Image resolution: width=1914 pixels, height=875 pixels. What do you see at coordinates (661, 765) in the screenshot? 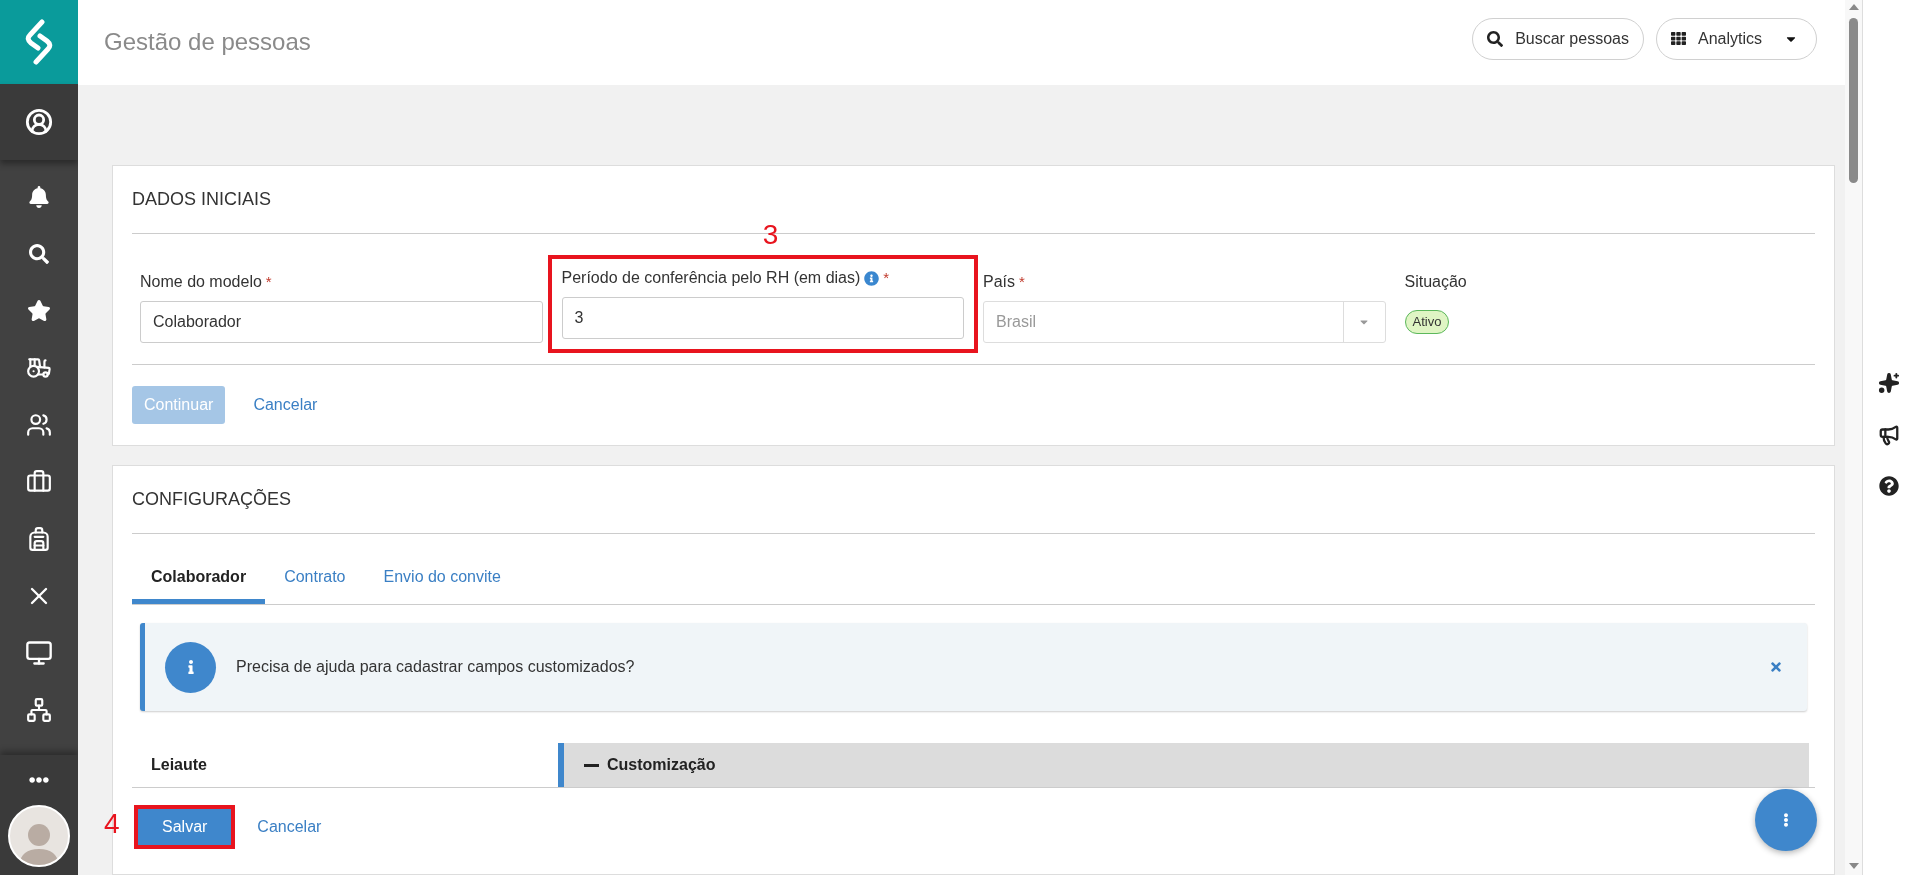
I see `section-label: Customização` at bounding box center [661, 765].